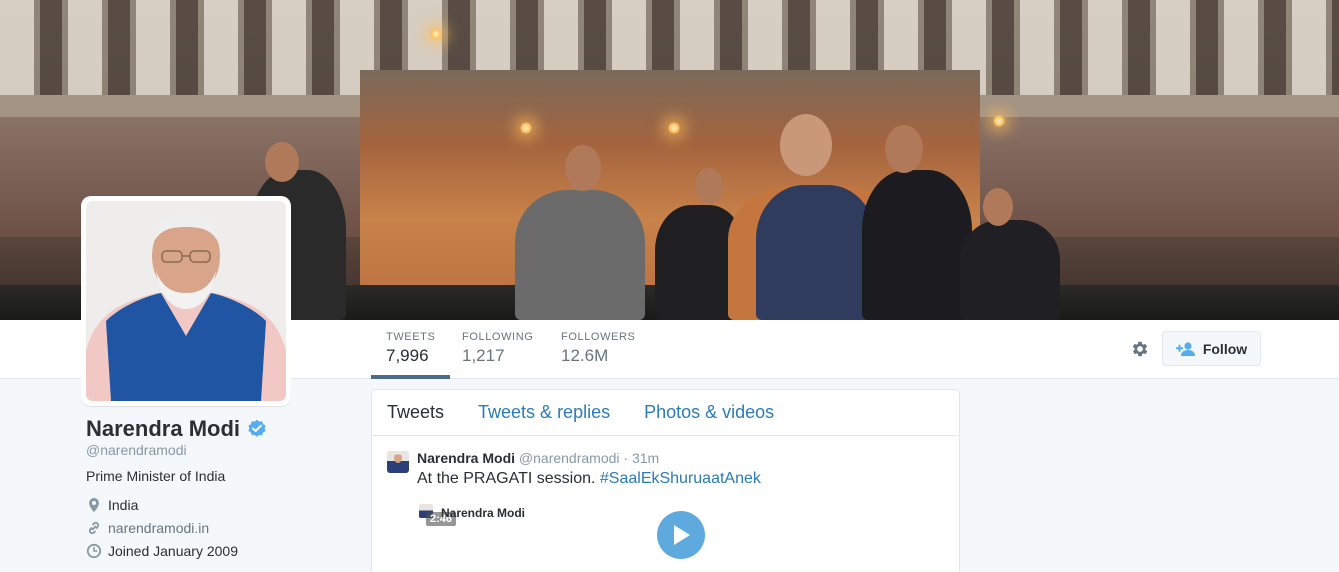  I want to click on stat-label: FOLLOWERS, so click(598, 337).